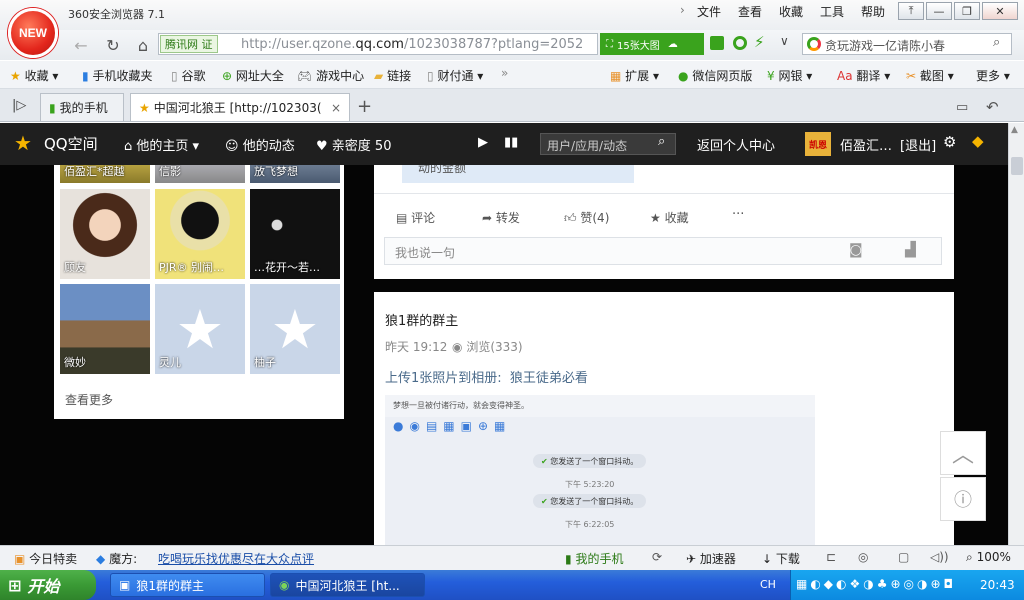 The width and height of the screenshot is (1024, 600). I want to click on more-bookmarks-icon: », so click(504, 73).